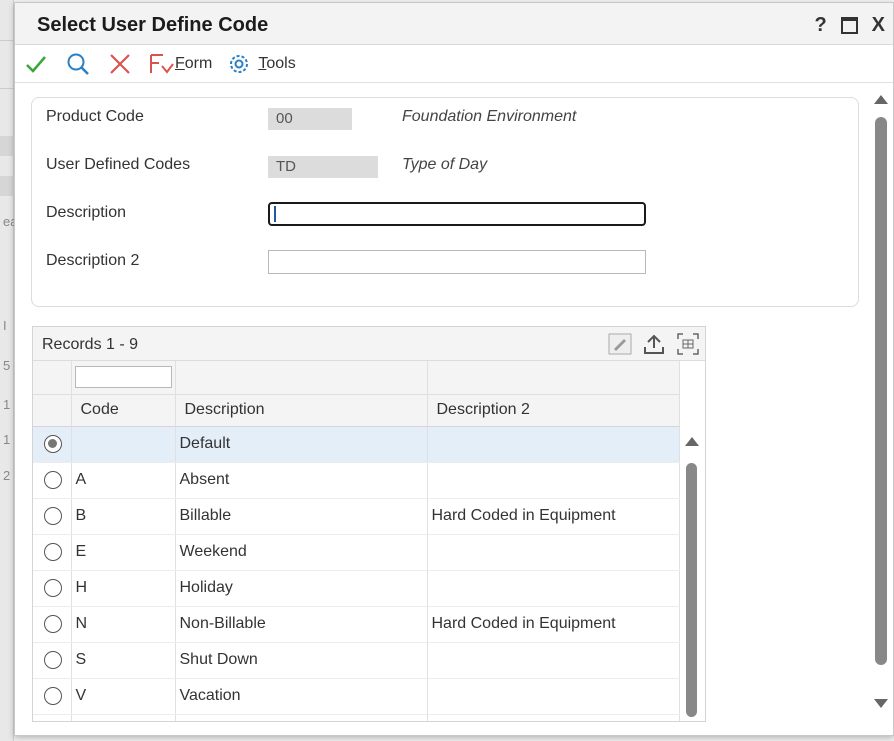 The width and height of the screenshot is (894, 741). I want to click on edit-grid-button, so click(620, 344).